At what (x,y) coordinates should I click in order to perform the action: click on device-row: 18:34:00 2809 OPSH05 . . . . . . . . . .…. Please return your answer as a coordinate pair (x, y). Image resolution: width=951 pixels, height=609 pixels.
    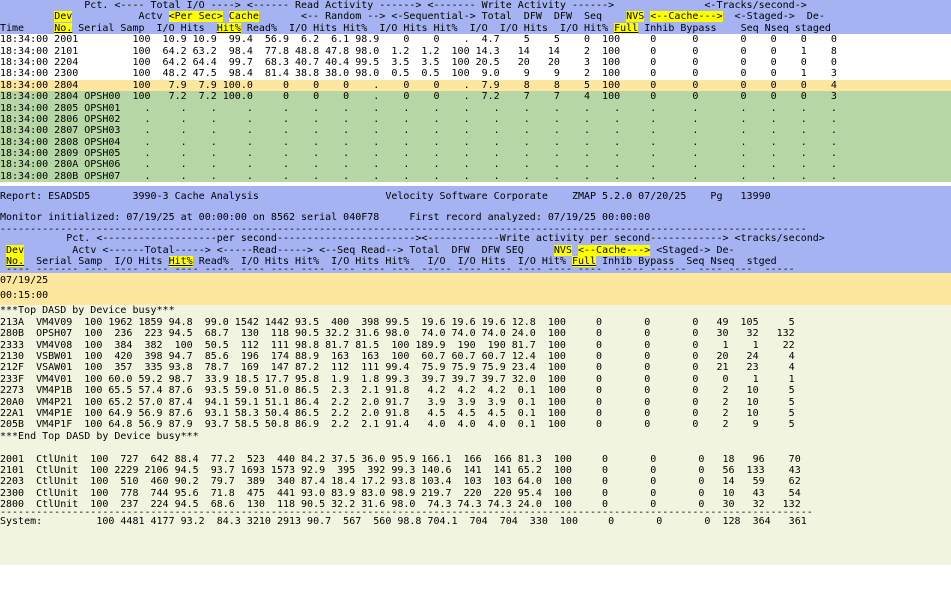
    Looking at the image, I should click on (475, 153).